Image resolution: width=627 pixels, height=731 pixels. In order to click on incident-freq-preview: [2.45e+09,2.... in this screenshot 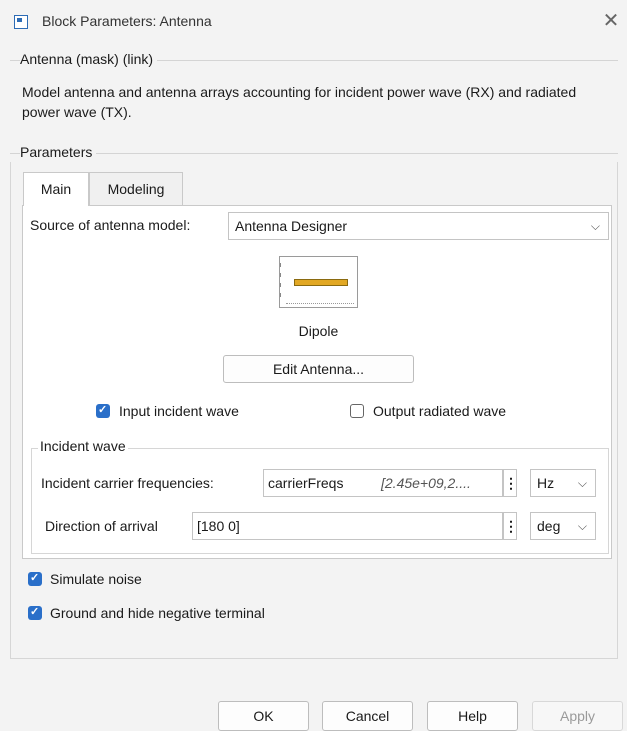, I will do `click(426, 483)`.